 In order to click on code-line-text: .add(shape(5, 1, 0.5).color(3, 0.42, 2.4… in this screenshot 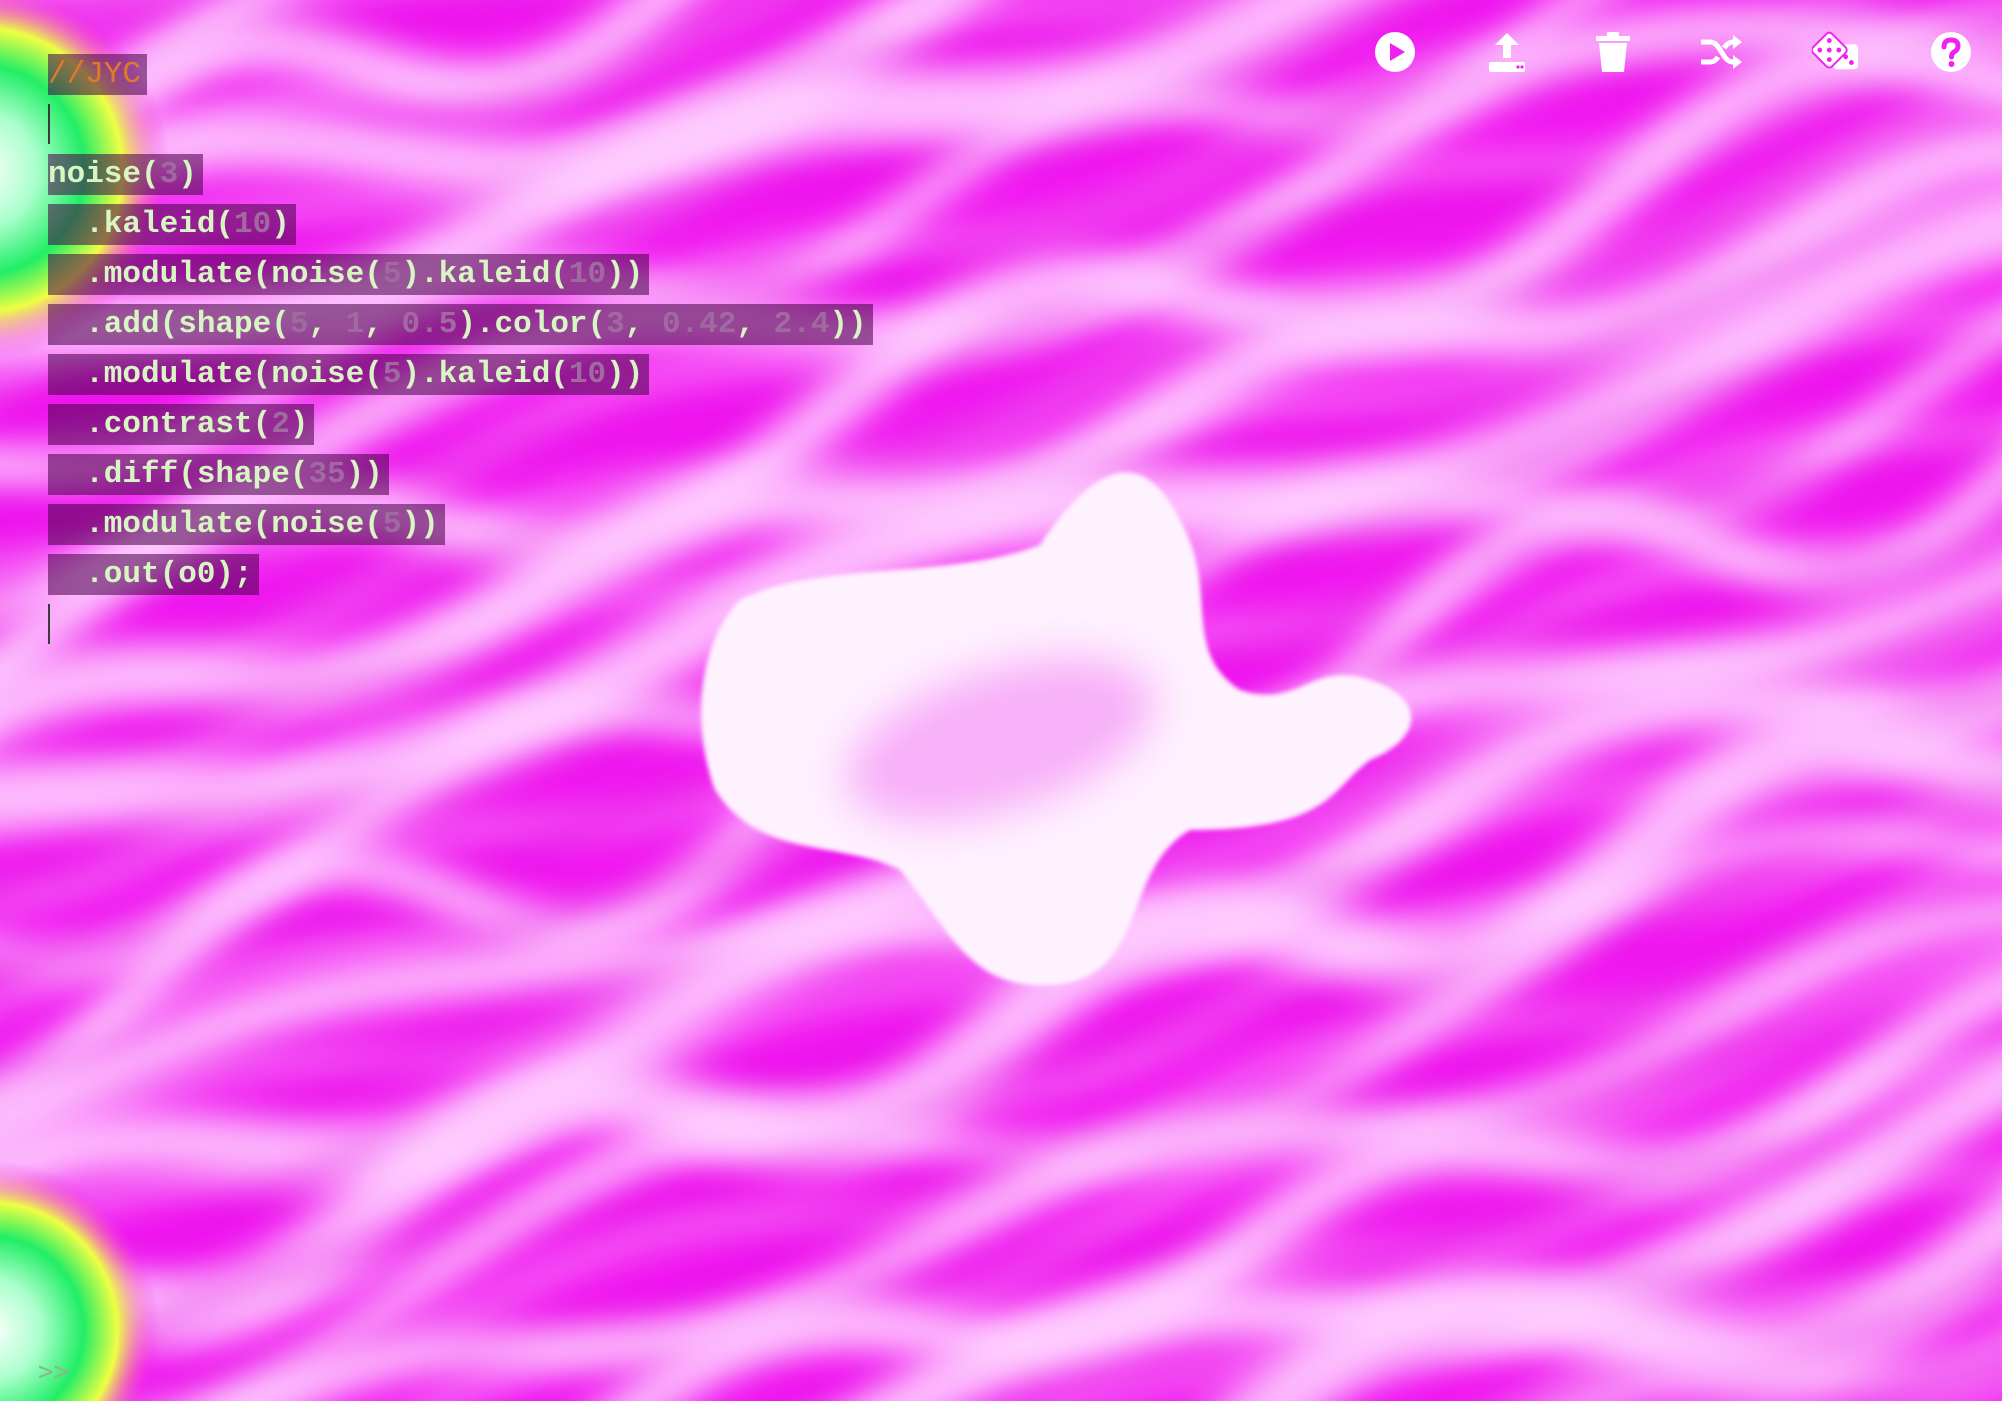, I will do `click(460, 324)`.